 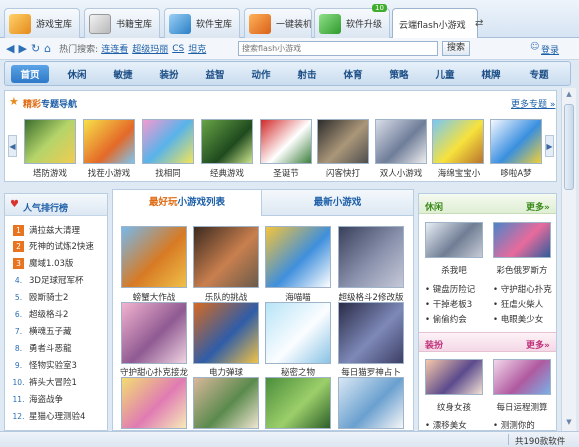 I want to click on ranking-item: 11. 海盗战争, so click(x=63, y=399).